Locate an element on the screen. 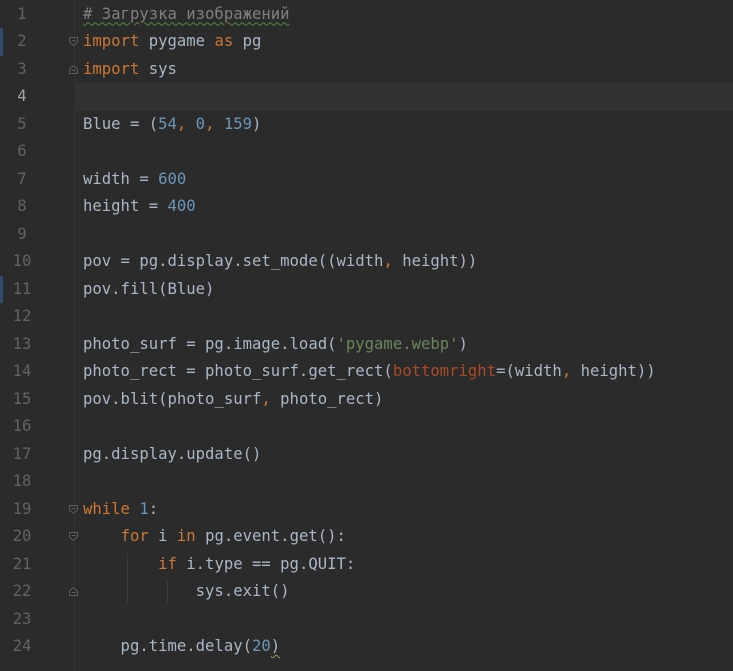  code-token: 0 is located at coordinates (200, 123).